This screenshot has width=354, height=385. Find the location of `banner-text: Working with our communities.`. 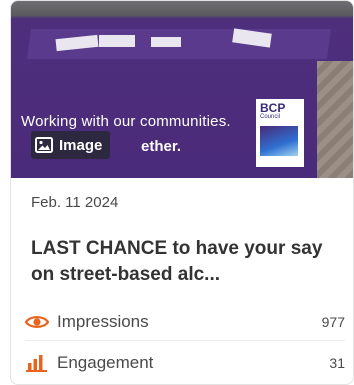

banner-text: Working with our communities. is located at coordinates (126, 121).